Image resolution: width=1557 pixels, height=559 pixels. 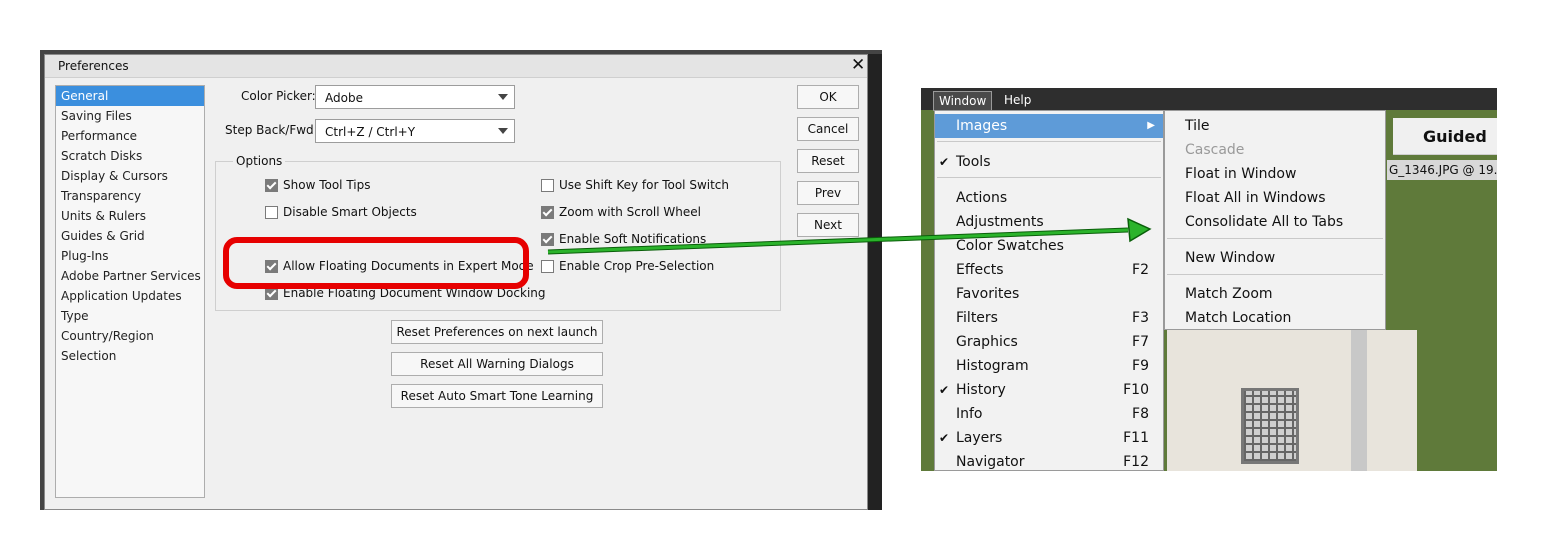 I want to click on arrow-head, so click(x=1139, y=230).